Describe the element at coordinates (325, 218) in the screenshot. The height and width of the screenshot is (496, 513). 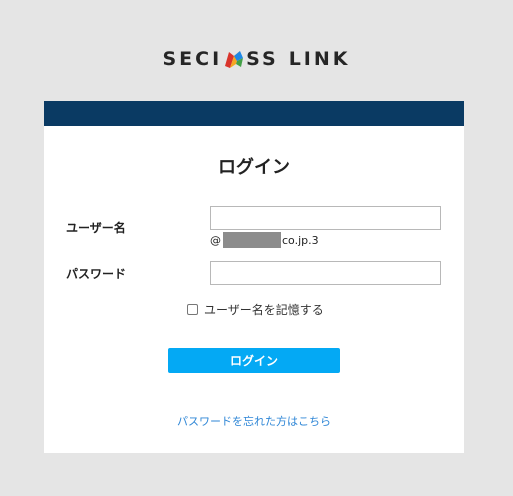
I see `username-input` at that location.